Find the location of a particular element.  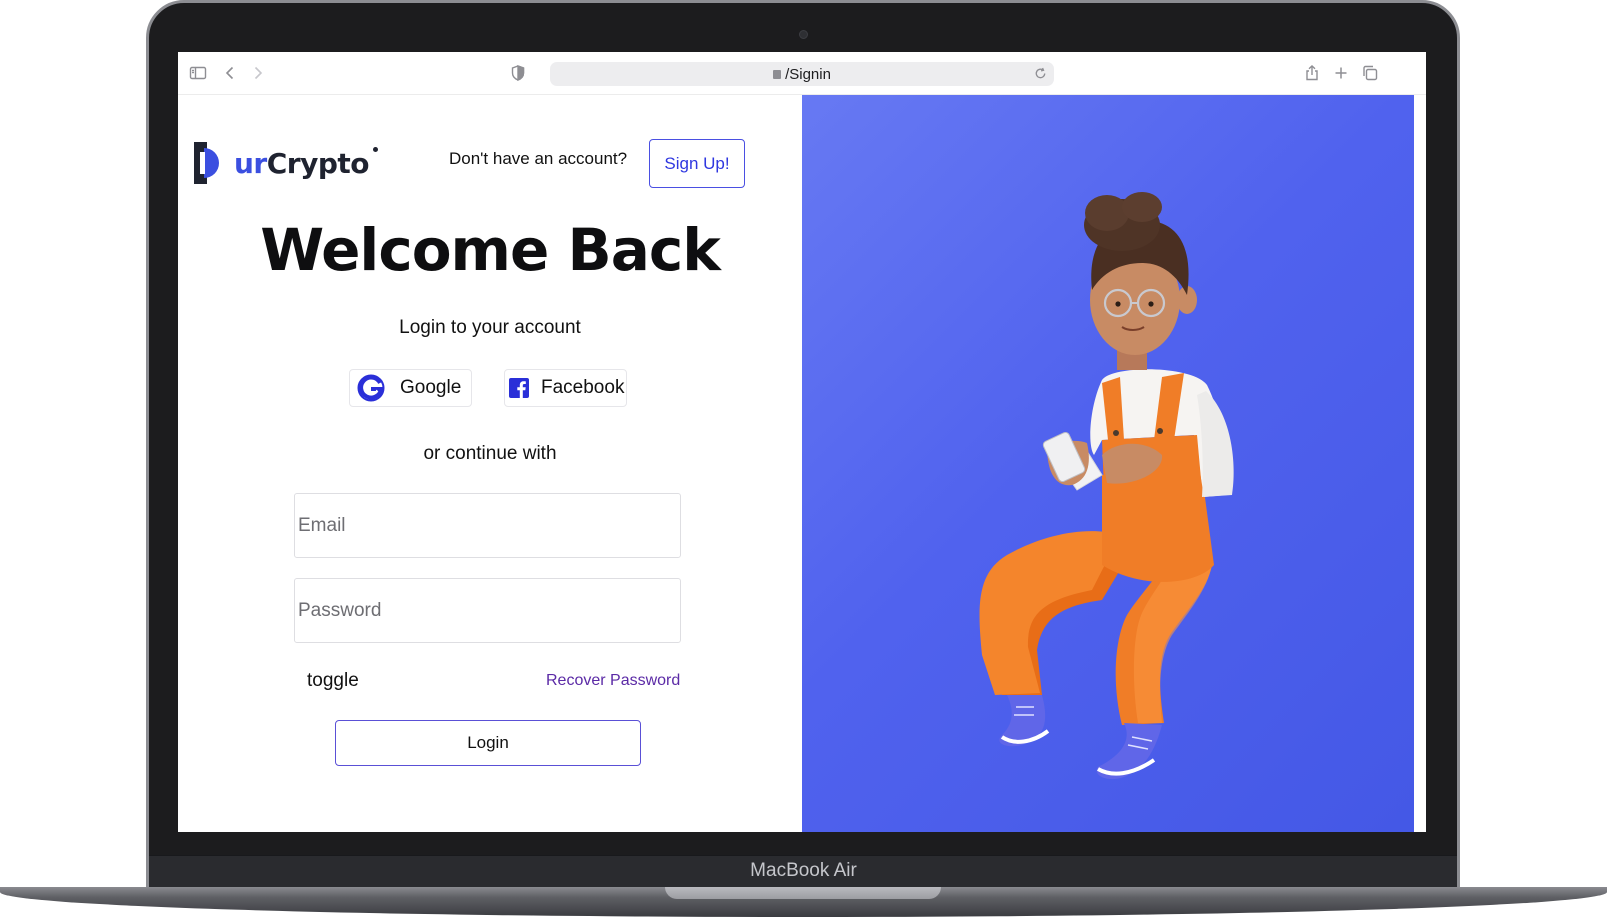

reload-icon is located at coordinates (1040, 73).